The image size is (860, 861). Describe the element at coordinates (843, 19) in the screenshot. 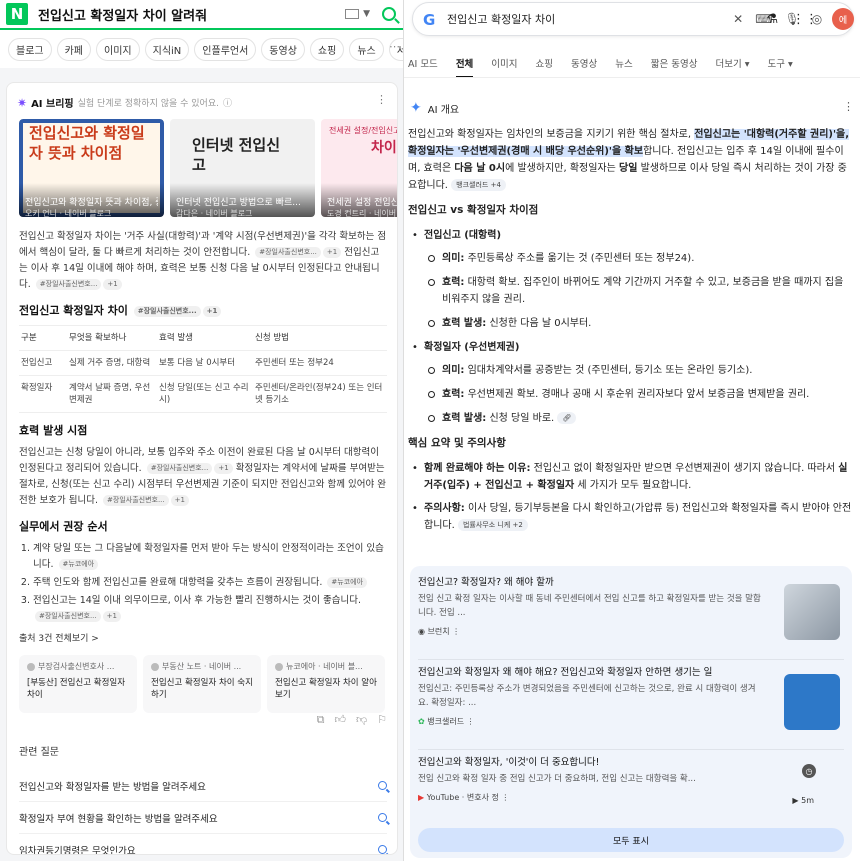

I see `avatar: 에` at that location.